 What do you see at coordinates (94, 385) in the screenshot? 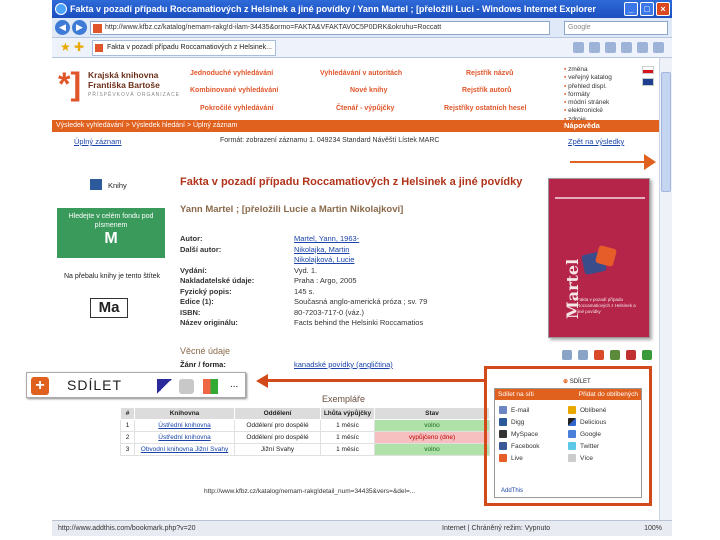
I see `share-label: SDÍLET` at bounding box center [94, 385].